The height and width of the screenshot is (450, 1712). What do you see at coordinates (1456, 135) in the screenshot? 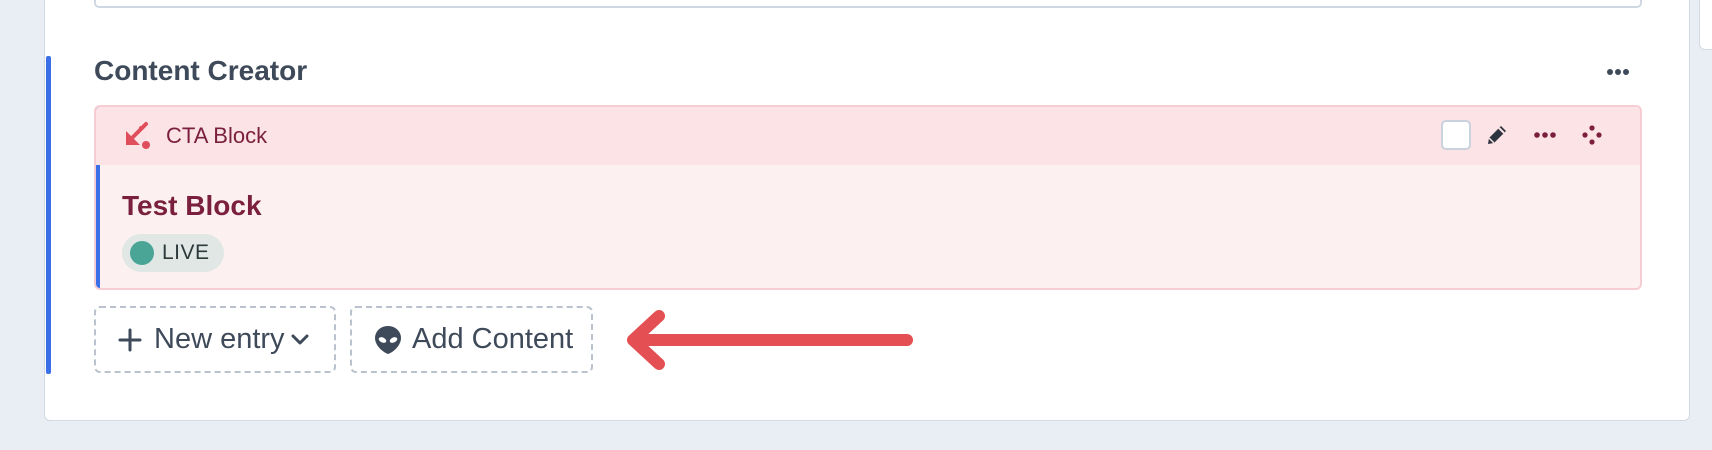
I see `select-checkbox` at bounding box center [1456, 135].